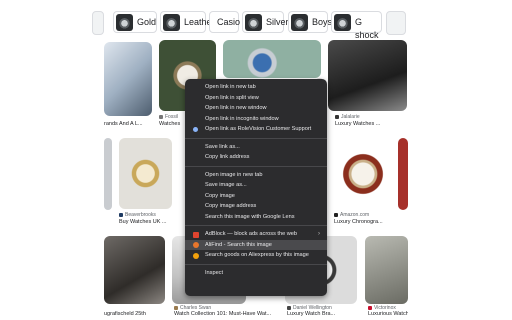 The height and width of the screenshot is (320, 512). Describe the element at coordinates (364, 215) in the screenshot. I see `result-source: Amazon.com` at that location.